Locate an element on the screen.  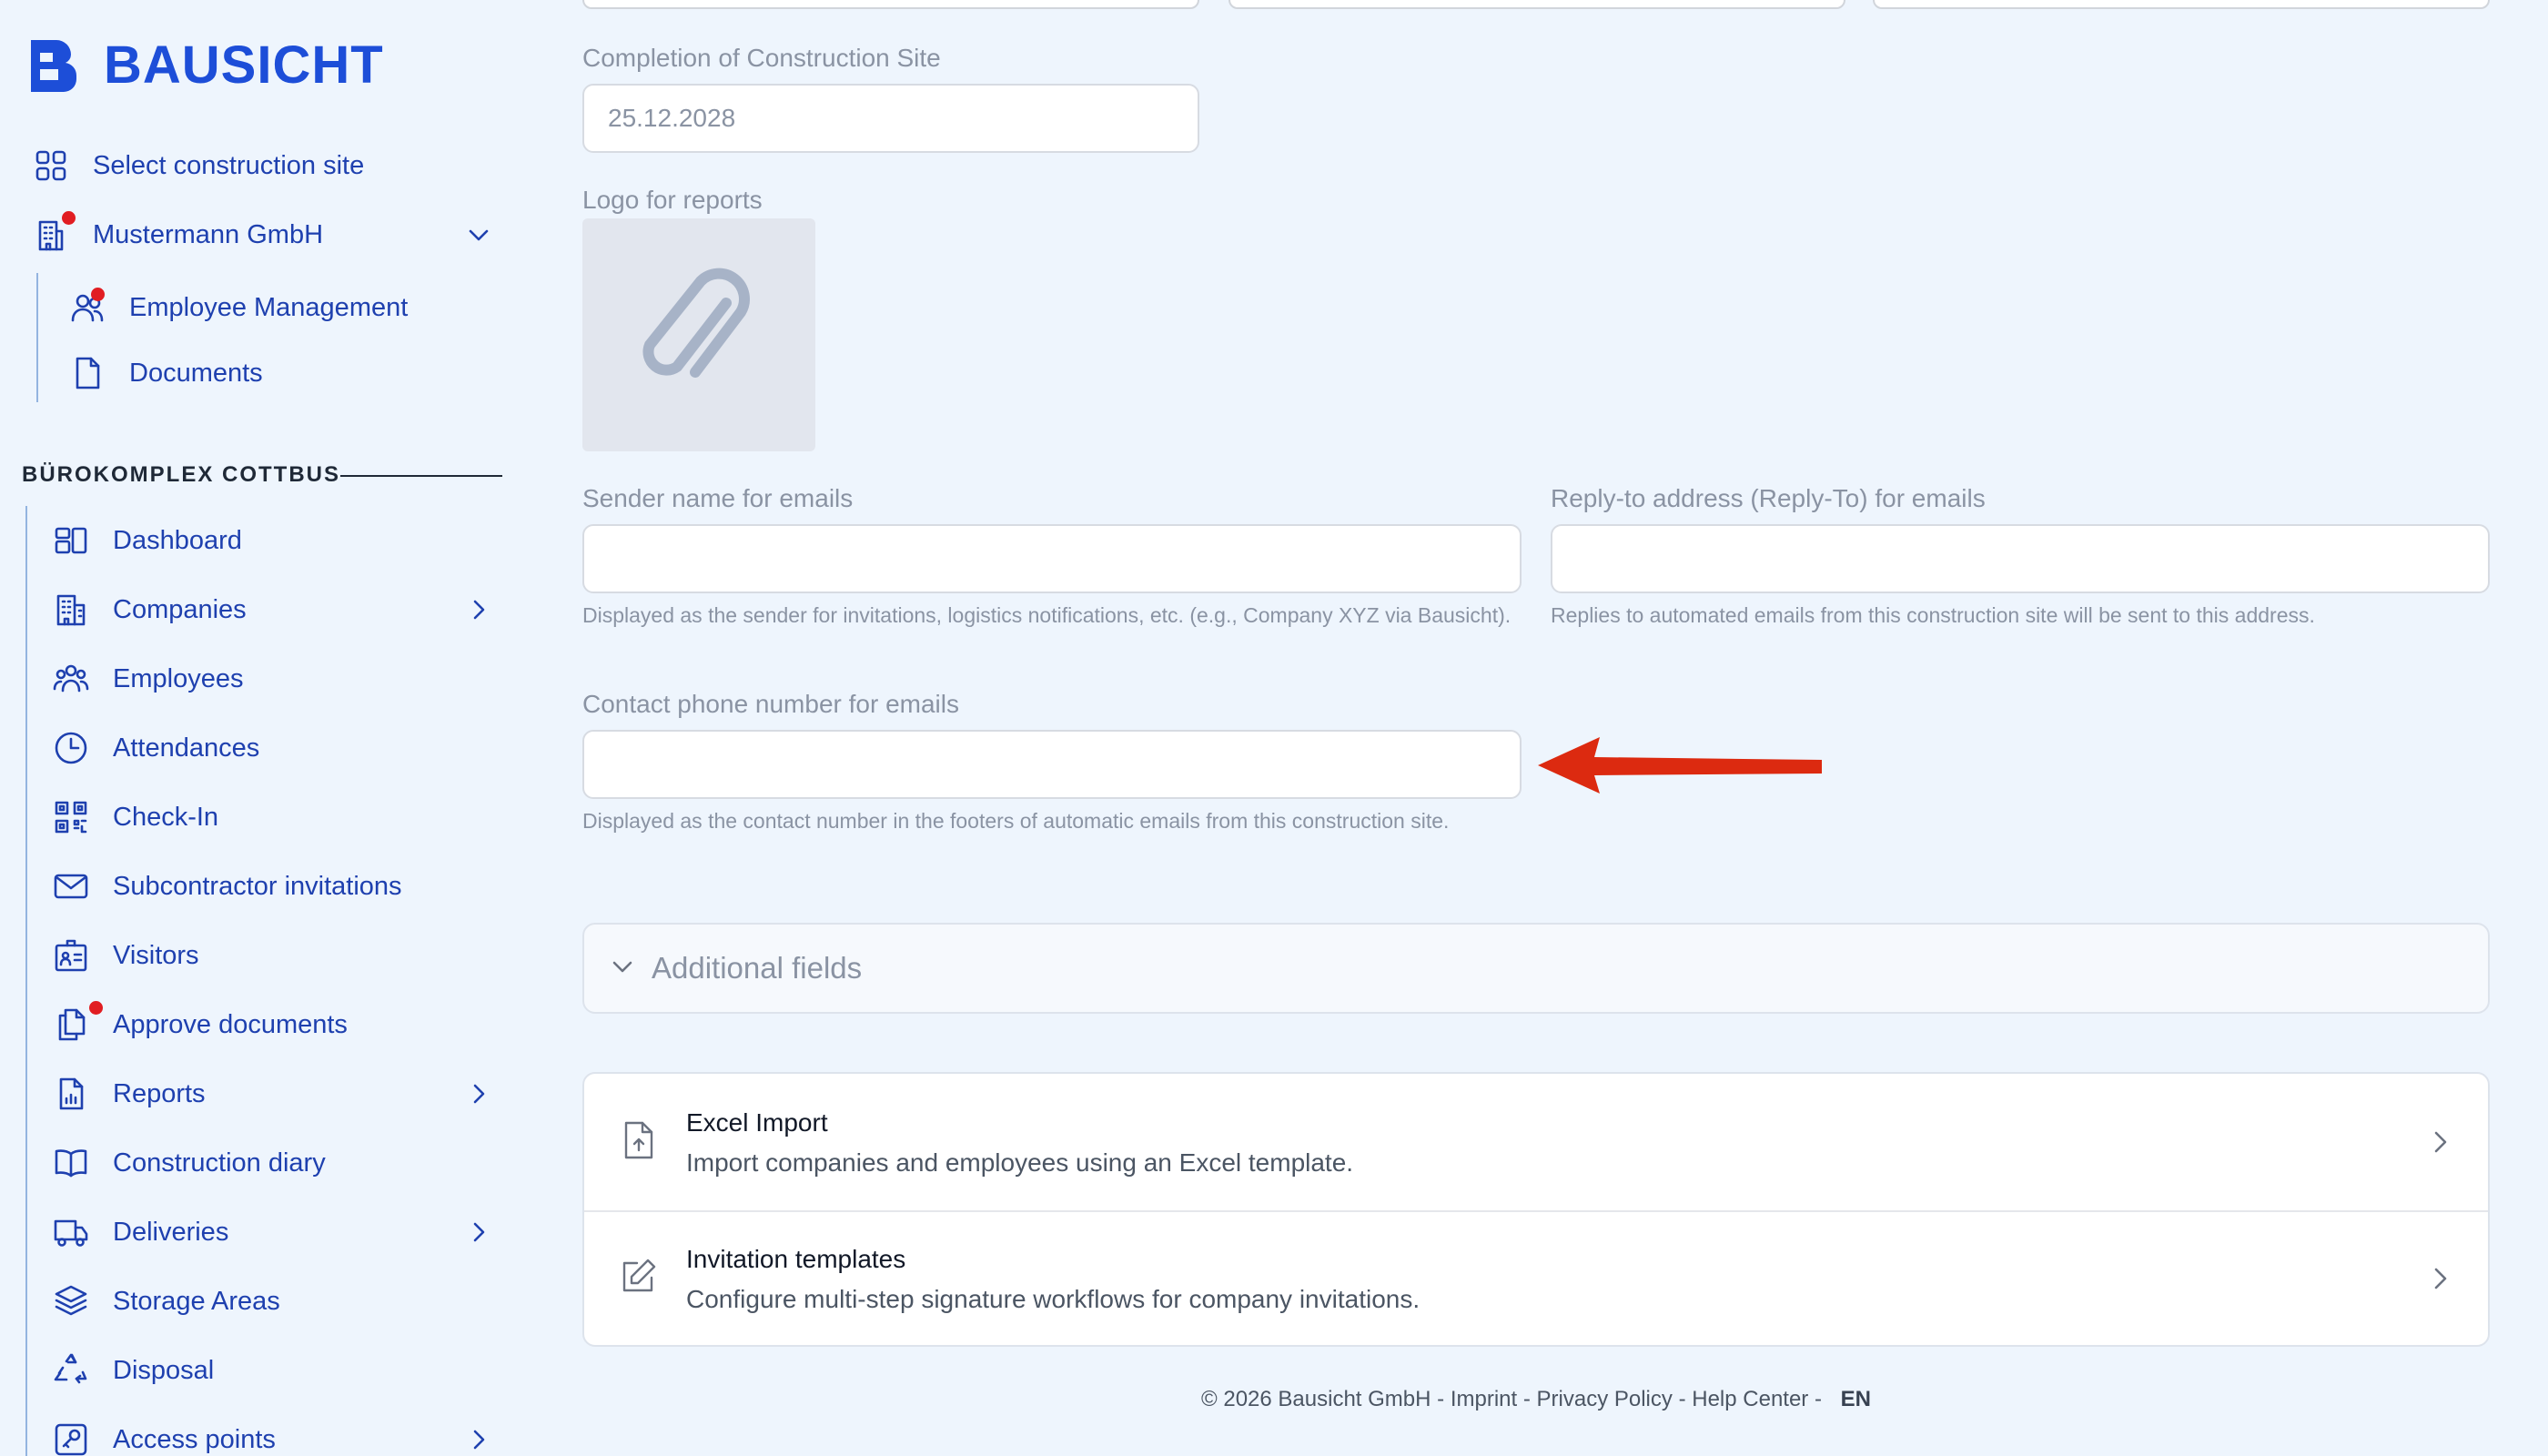
recycle-icon is located at coordinates (71, 1370).